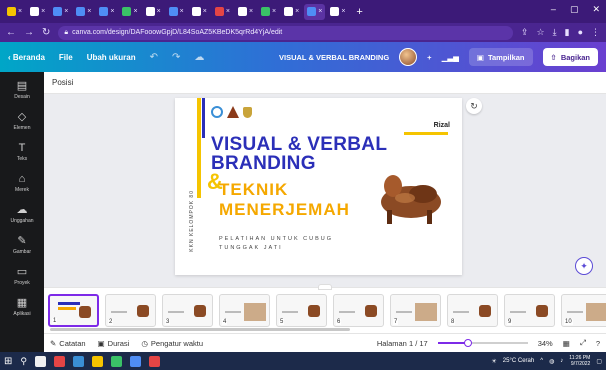 This screenshot has width=606, height=370. I want to click on magic-assistant-icon: ✦, so click(584, 266).